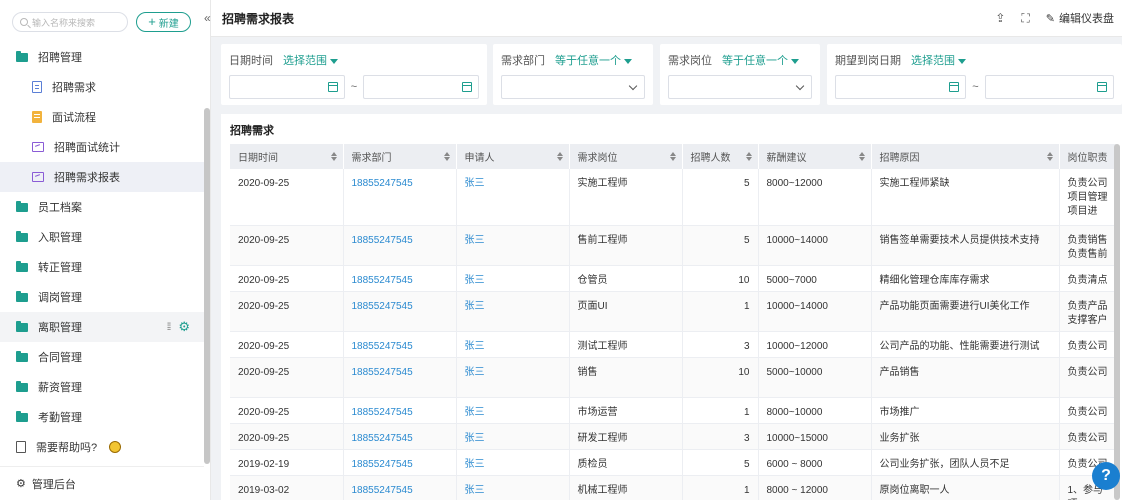  Describe the element at coordinates (184, 327) in the screenshot. I see `gear-icon: ⚙` at that location.